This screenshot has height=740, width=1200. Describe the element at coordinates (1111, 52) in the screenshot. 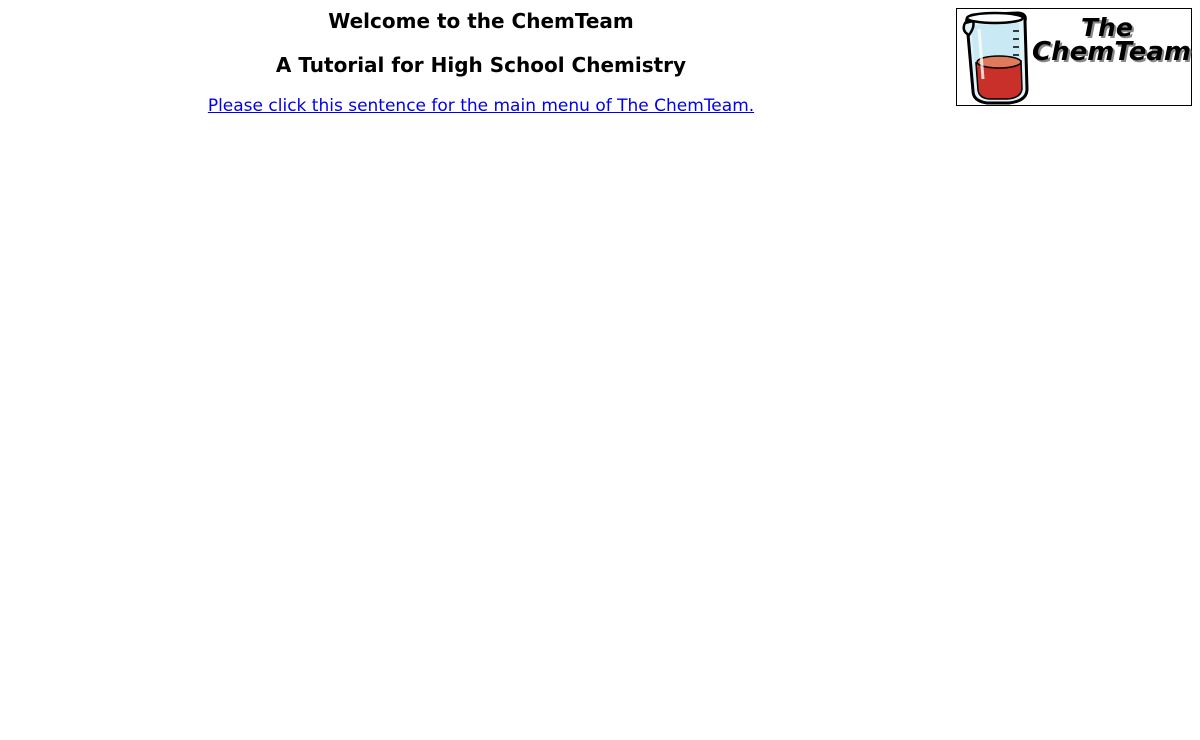

I see `logo-text-chemteam: ChemTeam` at that location.